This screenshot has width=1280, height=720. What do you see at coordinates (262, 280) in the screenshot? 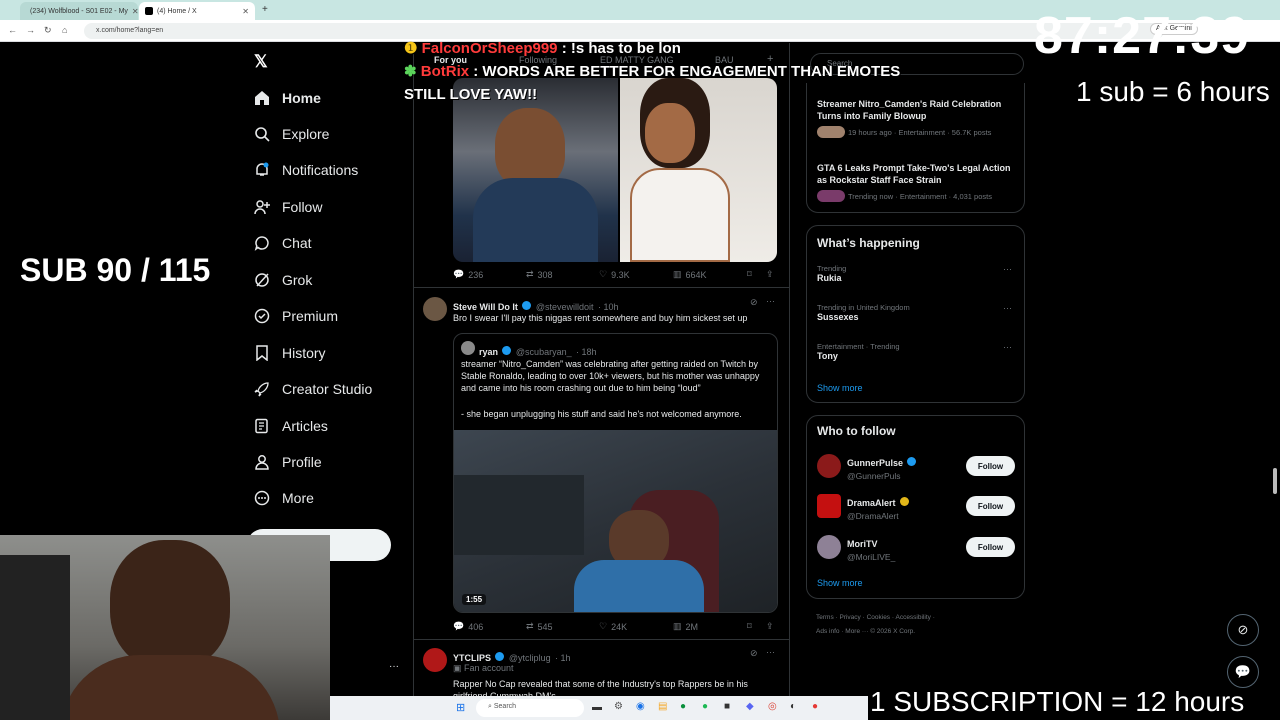
I see `grok-icon` at bounding box center [262, 280].